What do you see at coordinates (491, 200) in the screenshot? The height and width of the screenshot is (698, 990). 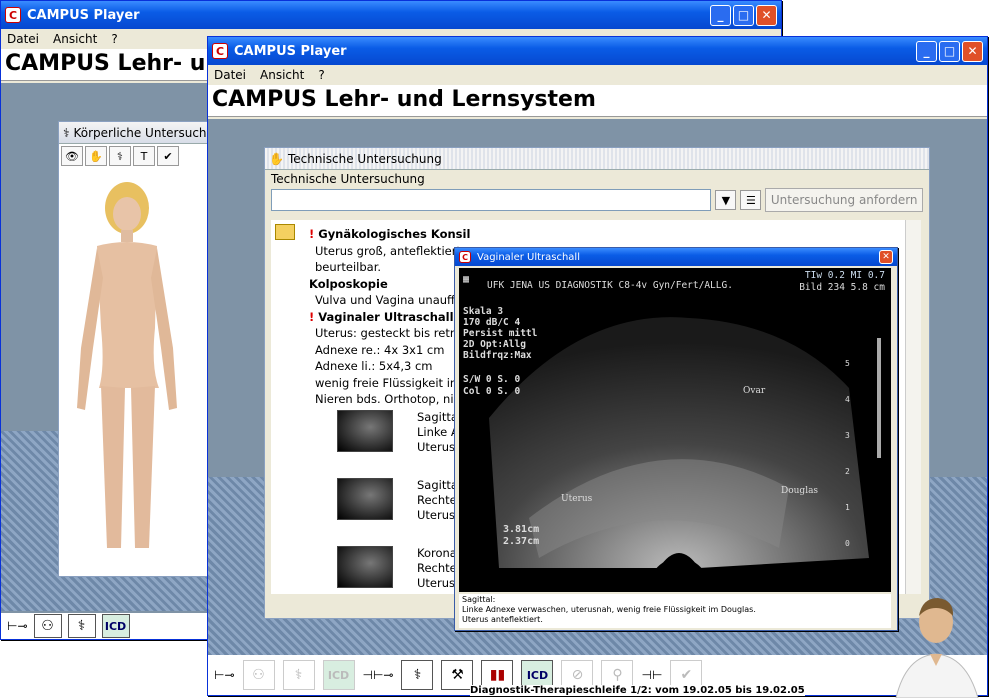 I see `exam-select` at bounding box center [491, 200].